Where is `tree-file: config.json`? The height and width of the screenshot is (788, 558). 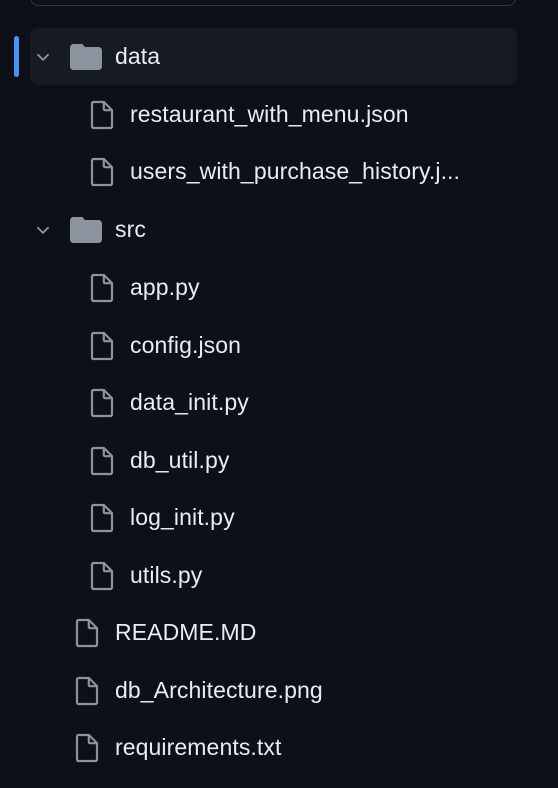
tree-file: config.json is located at coordinates (279, 345).